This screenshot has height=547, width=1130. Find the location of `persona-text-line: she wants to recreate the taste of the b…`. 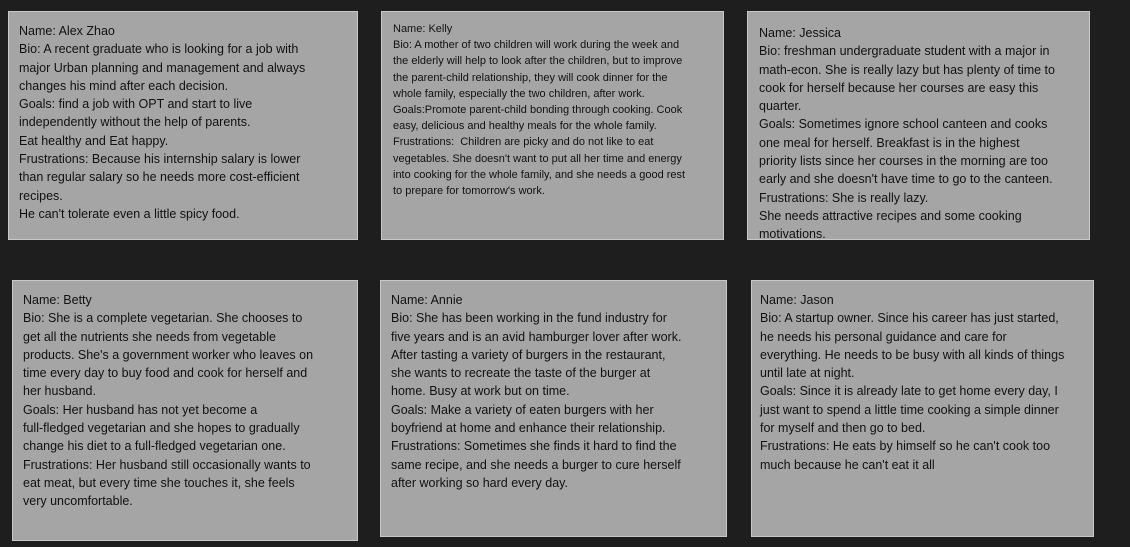

persona-text-line: she wants to recreate the taste of the b… is located at coordinates (521, 373).